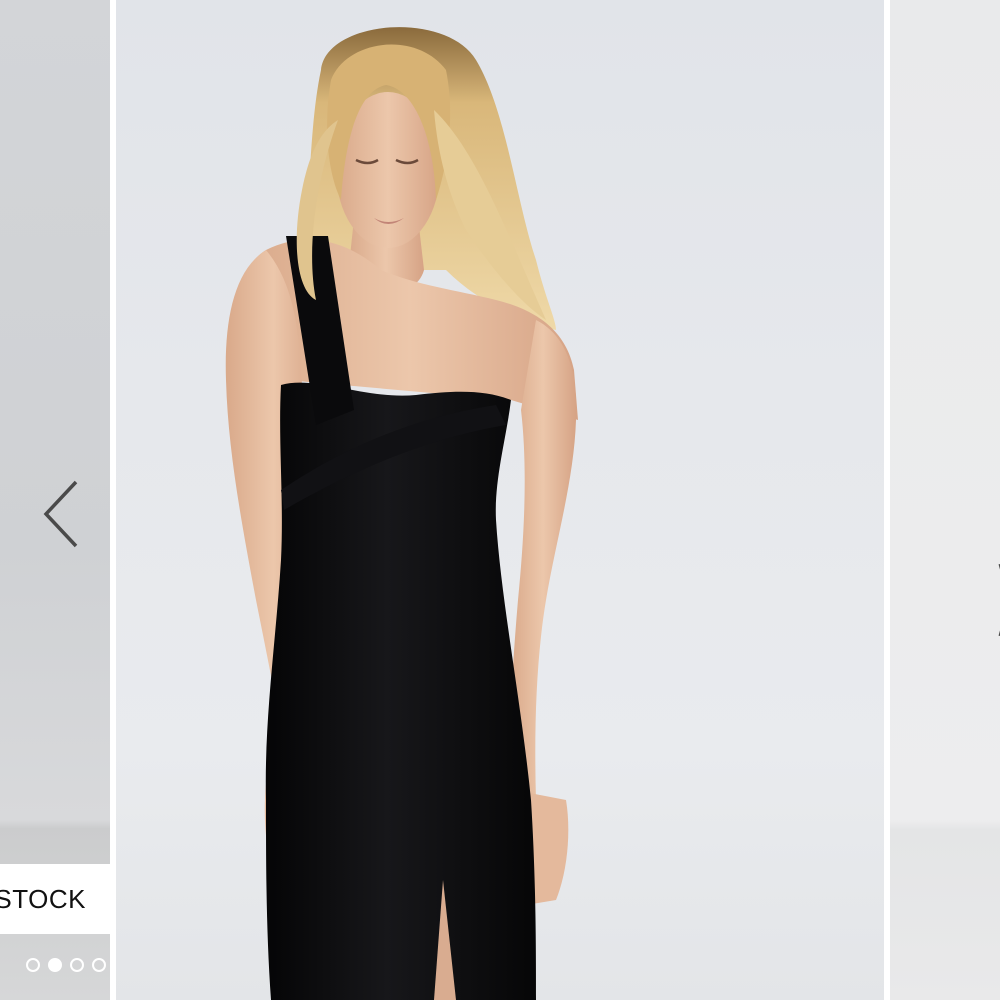 The image size is (1000, 1000). I want to click on stock-badge: STOCK, so click(55, 899).